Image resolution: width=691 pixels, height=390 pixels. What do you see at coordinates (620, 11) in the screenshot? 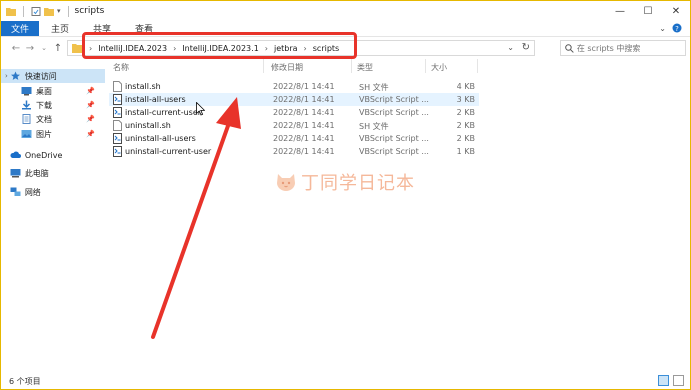
I see `minimize-button: —` at bounding box center [620, 11].